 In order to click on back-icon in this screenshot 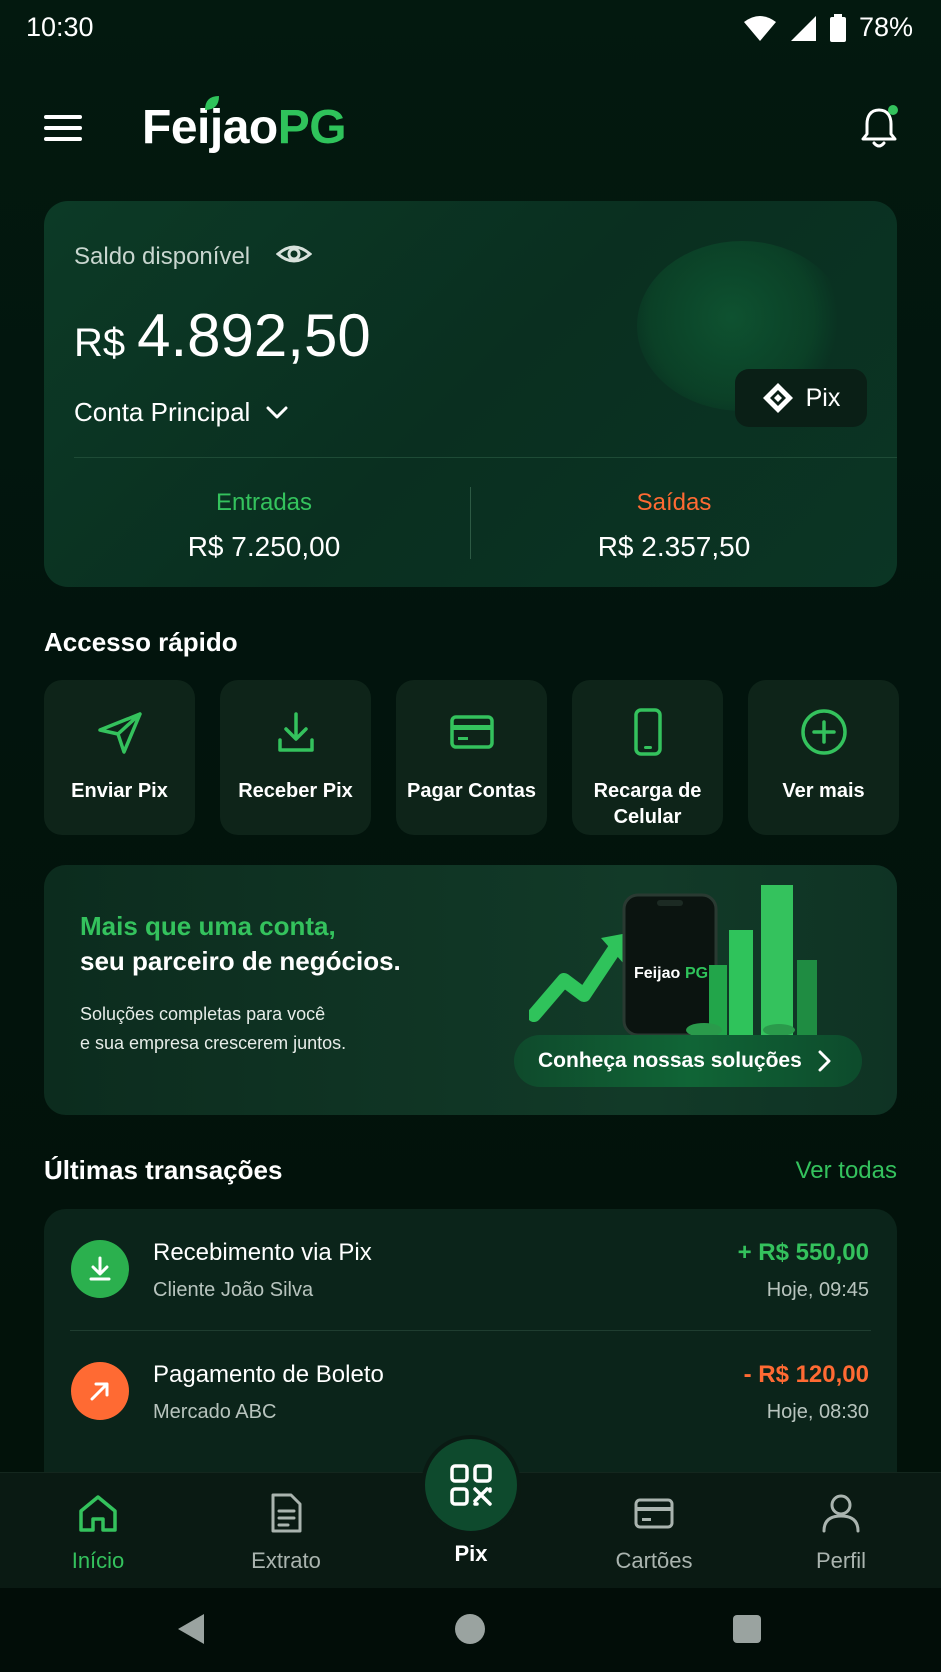, I will do `click(191, 1629)`.